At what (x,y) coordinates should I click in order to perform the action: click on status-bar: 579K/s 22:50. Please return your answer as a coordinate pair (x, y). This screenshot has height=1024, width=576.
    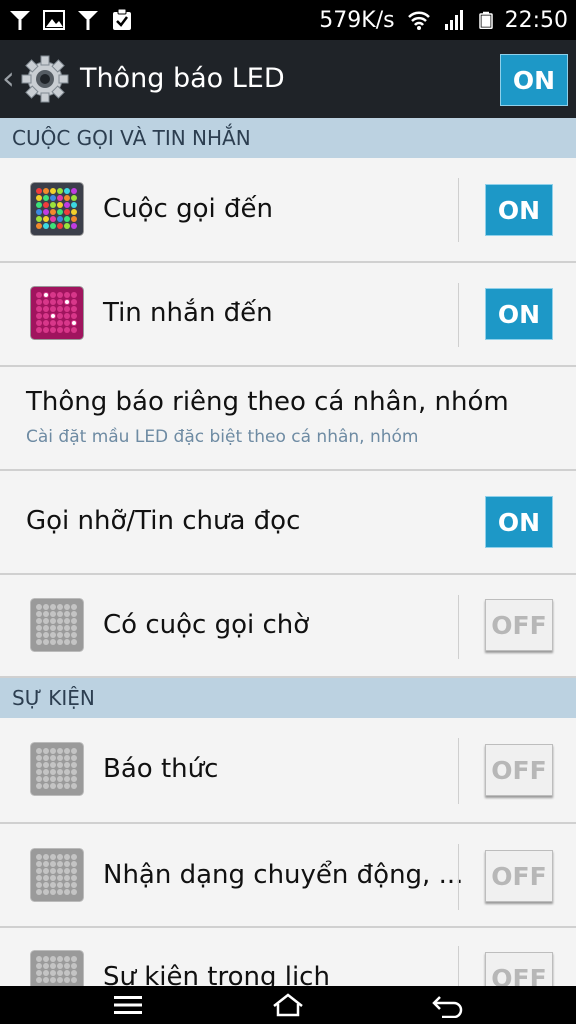
    Looking at the image, I should click on (288, 20).